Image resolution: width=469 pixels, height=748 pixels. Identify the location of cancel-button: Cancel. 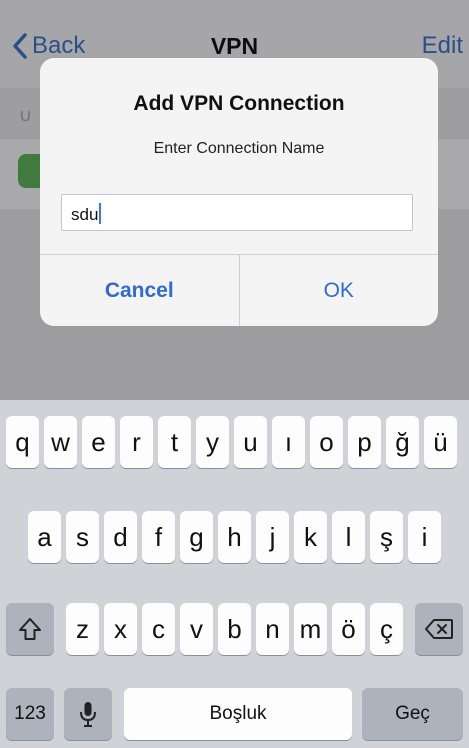
(140, 290).